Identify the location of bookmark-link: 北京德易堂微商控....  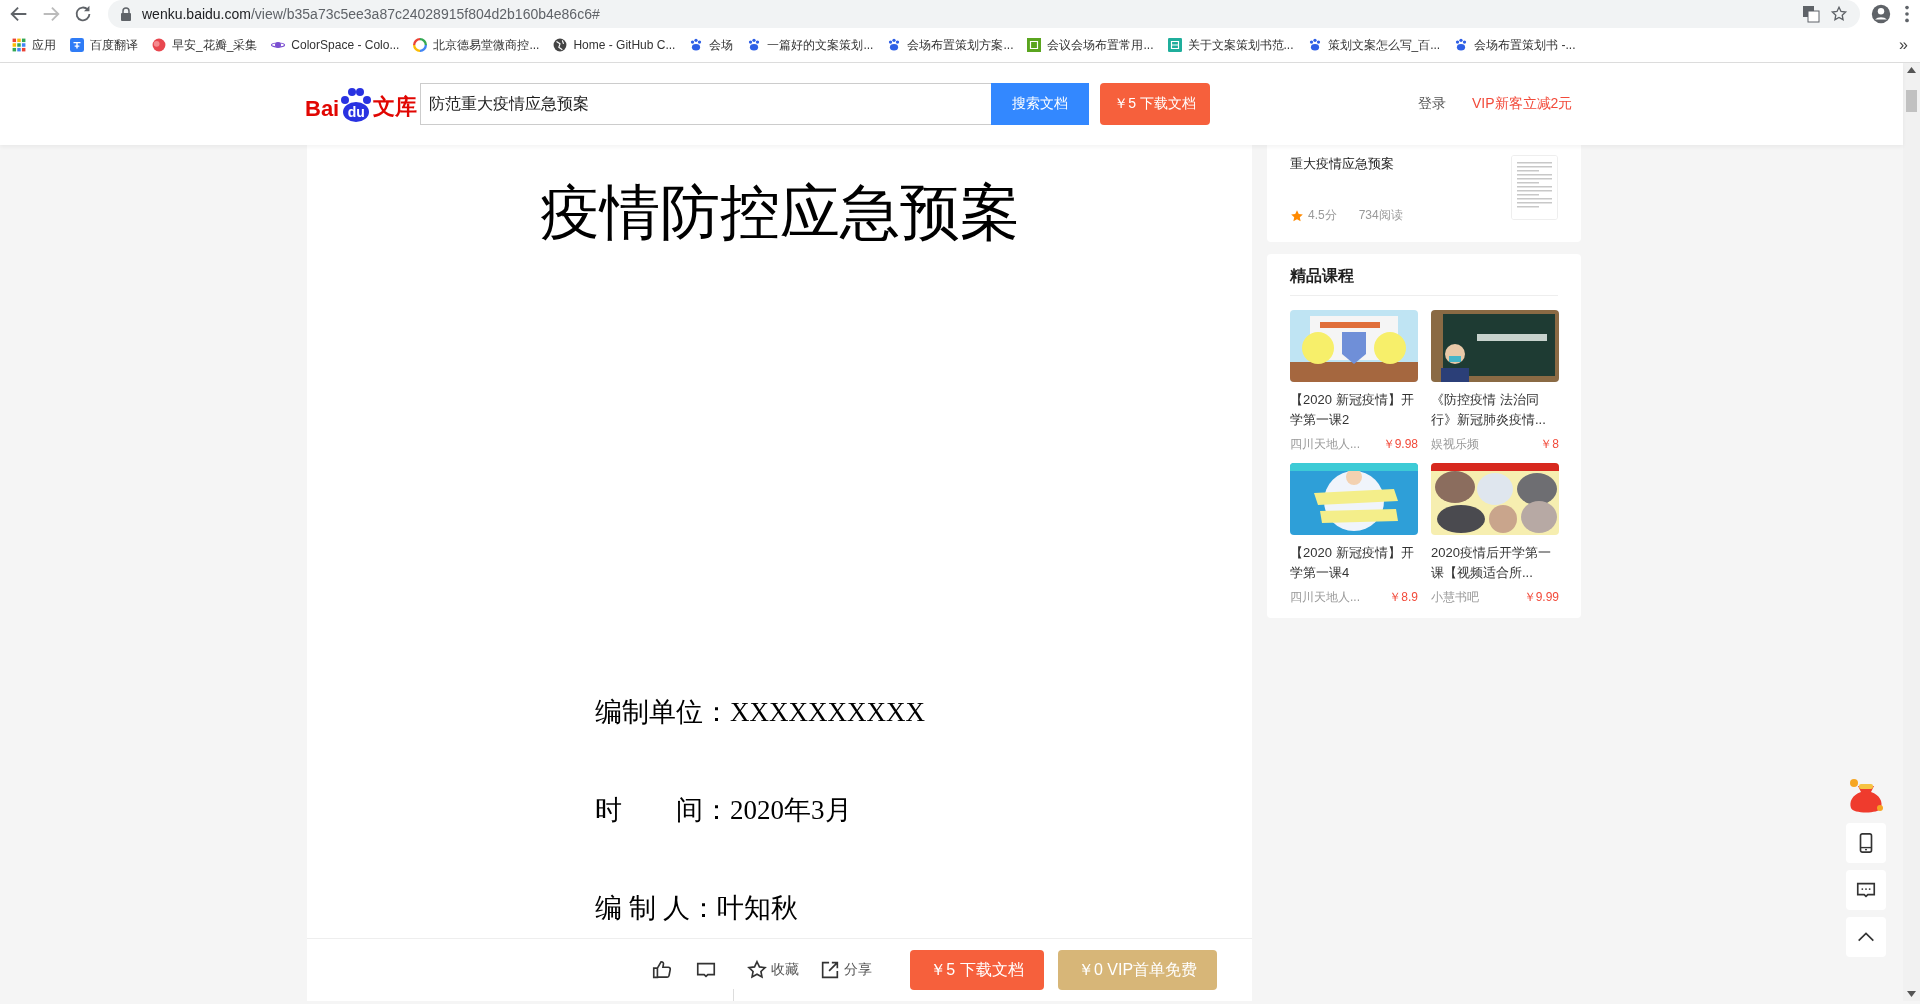
(486, 45).